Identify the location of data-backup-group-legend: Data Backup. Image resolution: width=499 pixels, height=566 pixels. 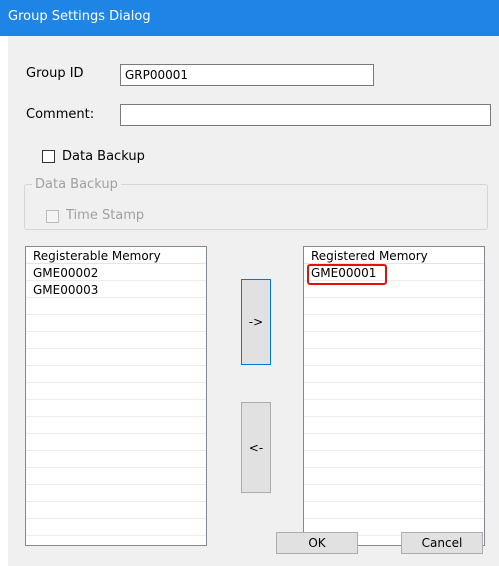
(76, 184).